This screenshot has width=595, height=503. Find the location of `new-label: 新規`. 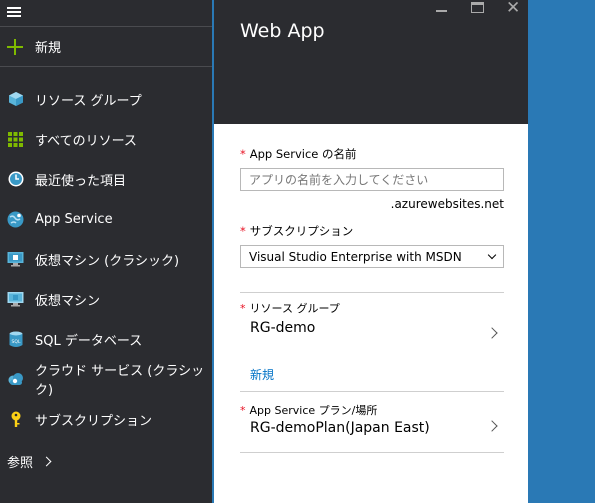

new-label: 新規 is located at coordinates (48, 48).